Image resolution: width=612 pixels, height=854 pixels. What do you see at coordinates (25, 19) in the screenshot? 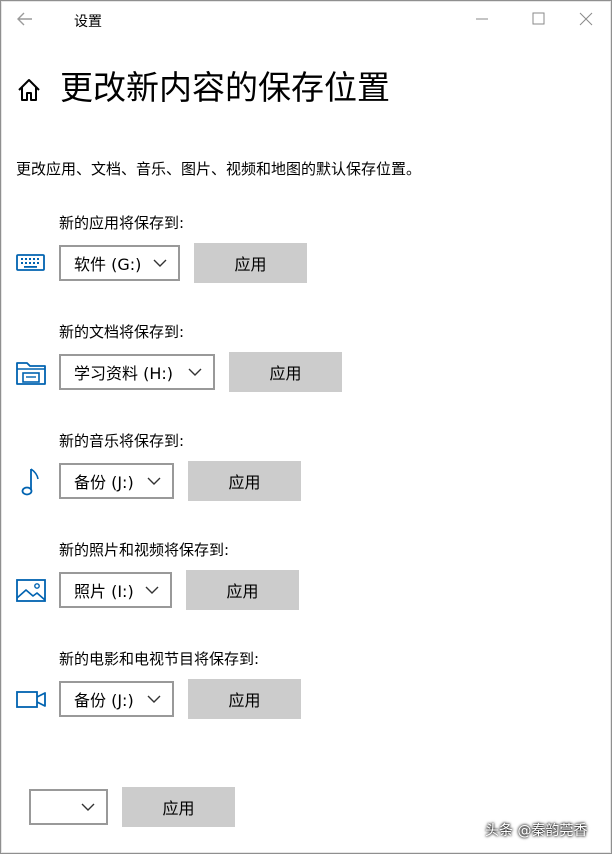
I see `back-arrow-icon` at bounding box center [25, 19].